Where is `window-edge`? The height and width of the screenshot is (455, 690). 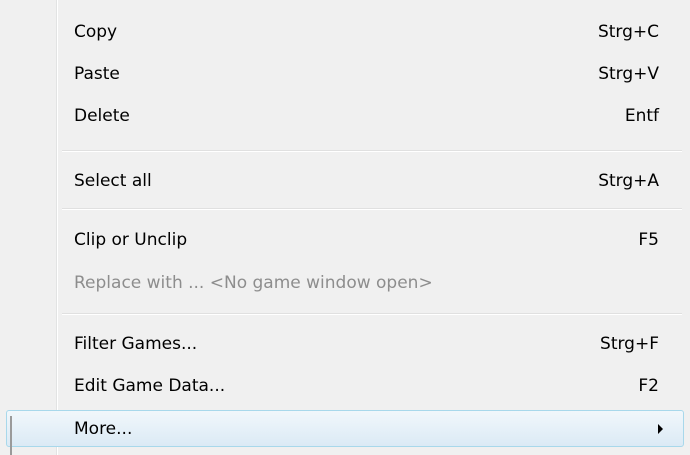 window-edge is located at coordinates (11, 435).